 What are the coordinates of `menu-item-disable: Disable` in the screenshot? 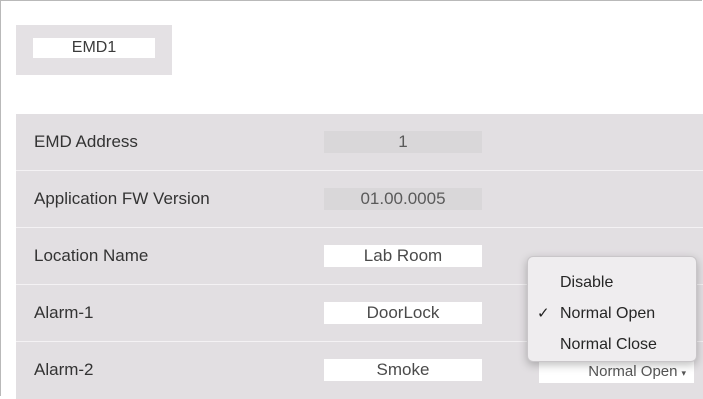 It's located at (612, 282).